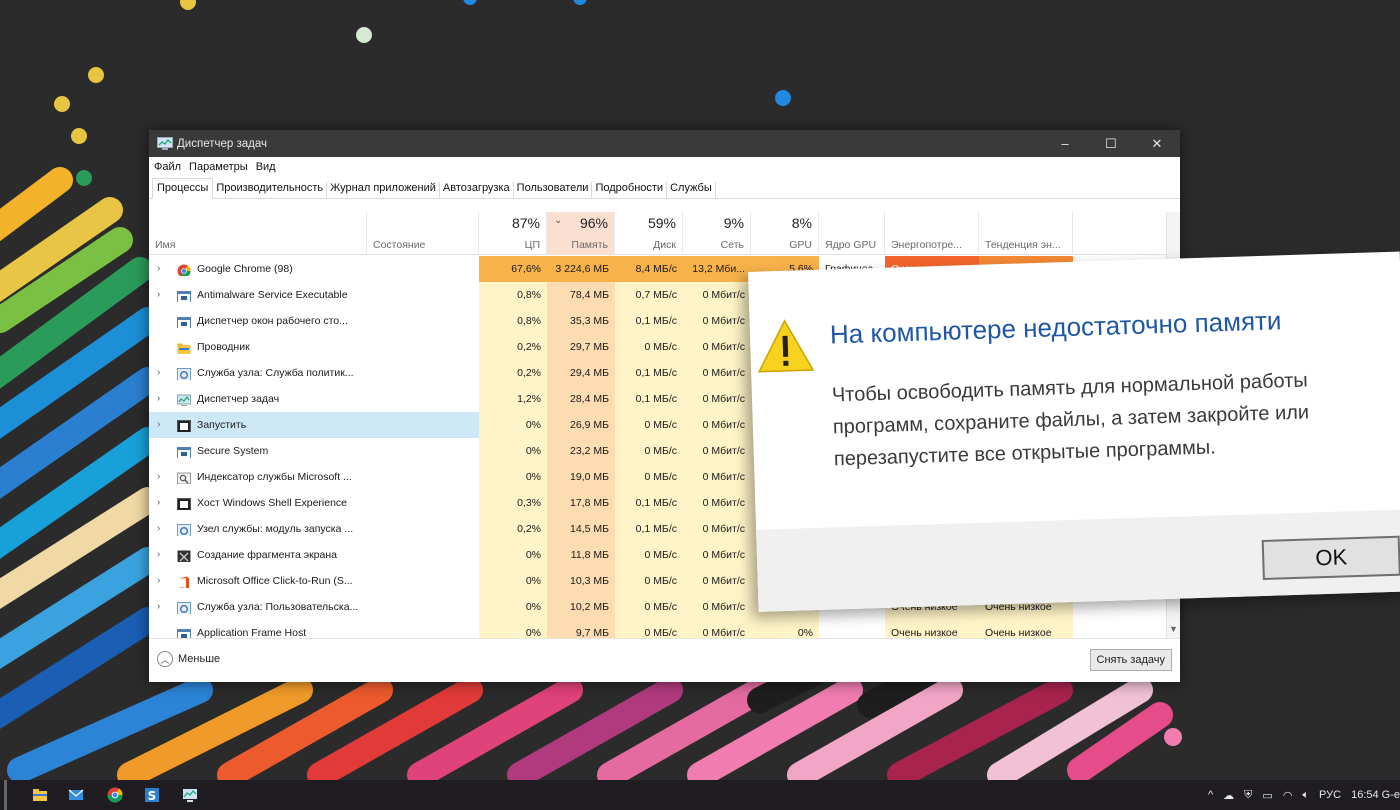  I want to click on col-gpu-label: GPU, so click(800, 245).